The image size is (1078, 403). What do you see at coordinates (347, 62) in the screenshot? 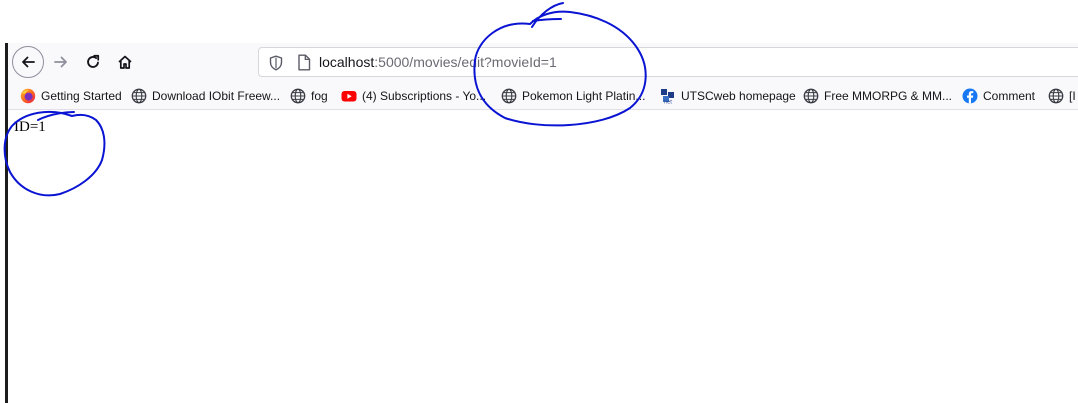
I see `url-host: localhost` at bounding box center [347, 62].